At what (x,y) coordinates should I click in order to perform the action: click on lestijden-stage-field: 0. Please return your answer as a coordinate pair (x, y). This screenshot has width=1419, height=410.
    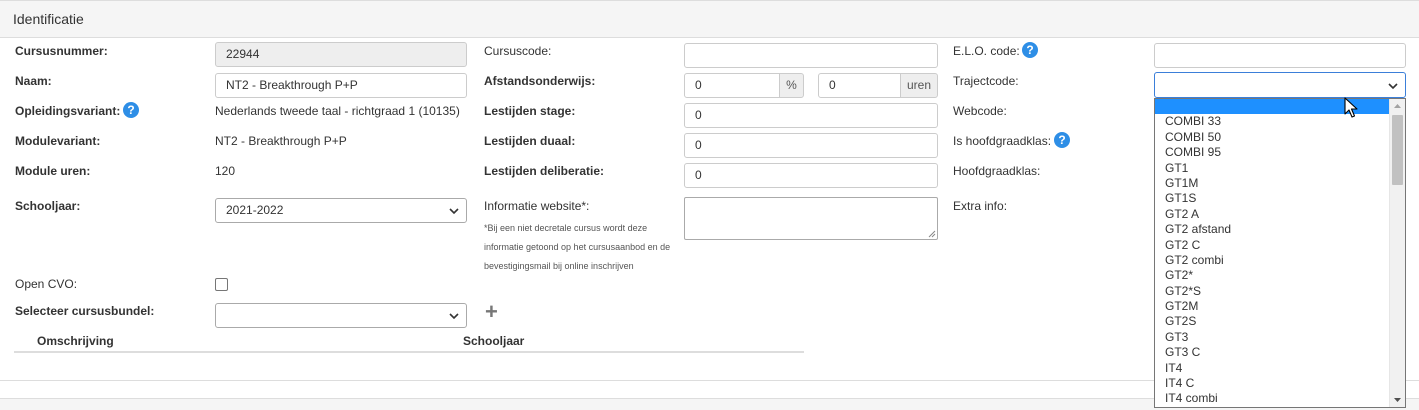
    Looking at the image, I should click on (811, 115).